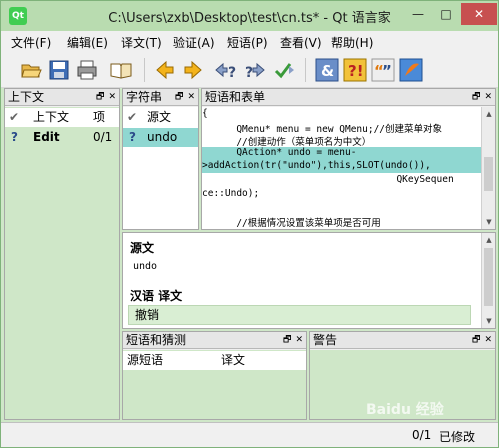  What do you see at coordinates (214, 384) in the screenshot?
I see `phrases-list: 源短语 译文` at bounding box center [214, 384].